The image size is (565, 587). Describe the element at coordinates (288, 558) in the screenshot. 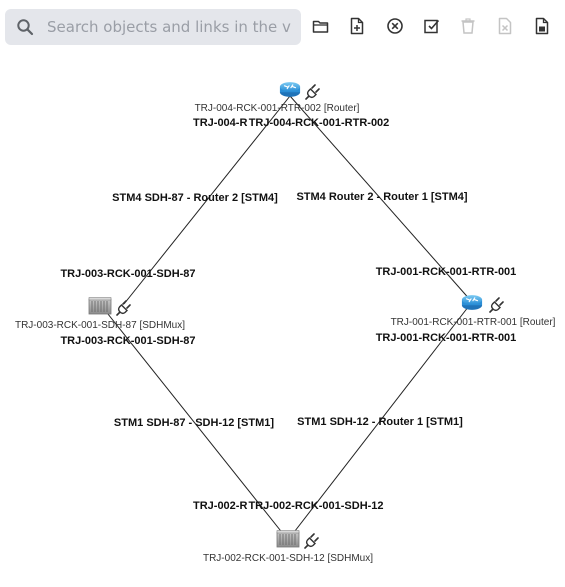

I see `node-label: TRJ-002-RCK-001-SDH-12 [SDHMux]` at that location.